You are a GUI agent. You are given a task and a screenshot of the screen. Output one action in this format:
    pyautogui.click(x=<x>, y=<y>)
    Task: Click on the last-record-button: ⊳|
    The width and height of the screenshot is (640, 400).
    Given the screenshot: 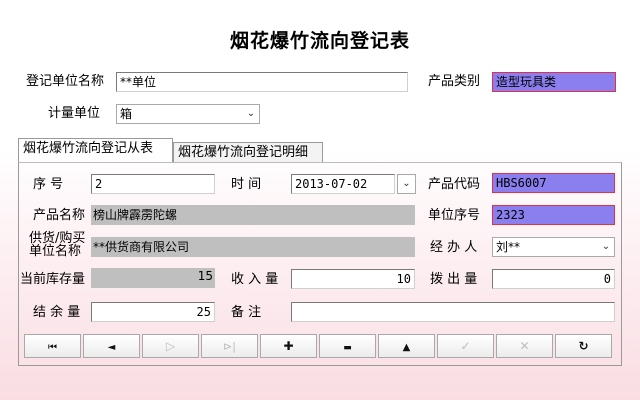 What is the action you would take?
    pyautogui.click(x=229, y=346)
    